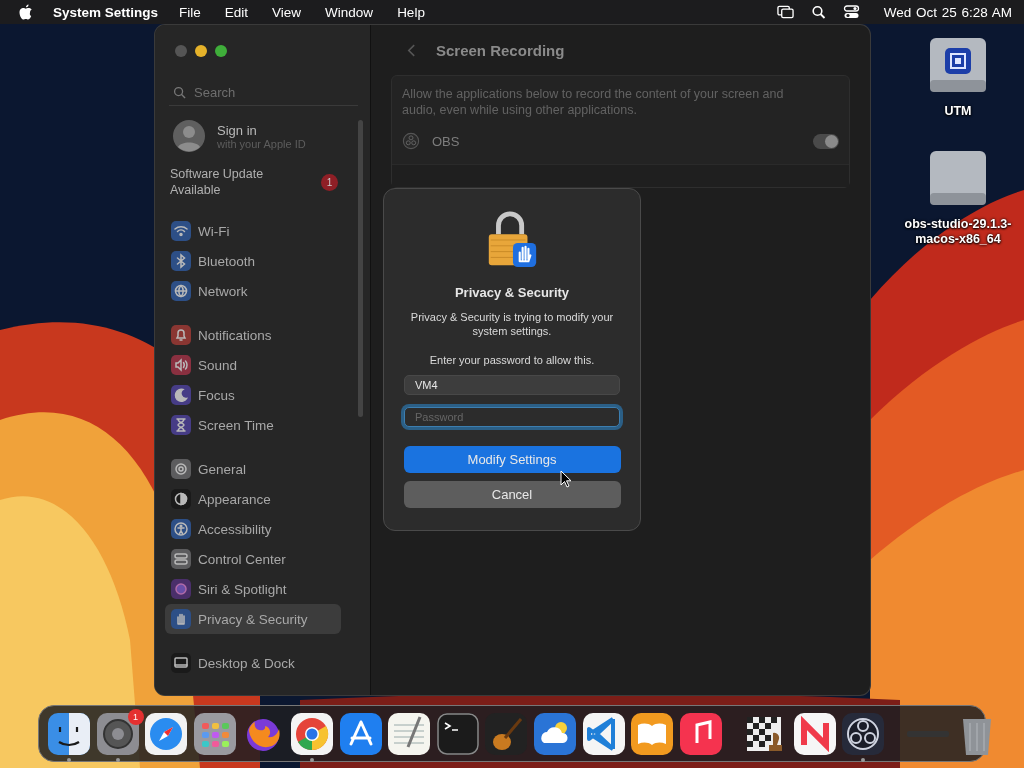  I want to click on search-field: Search, so click(269, 92).